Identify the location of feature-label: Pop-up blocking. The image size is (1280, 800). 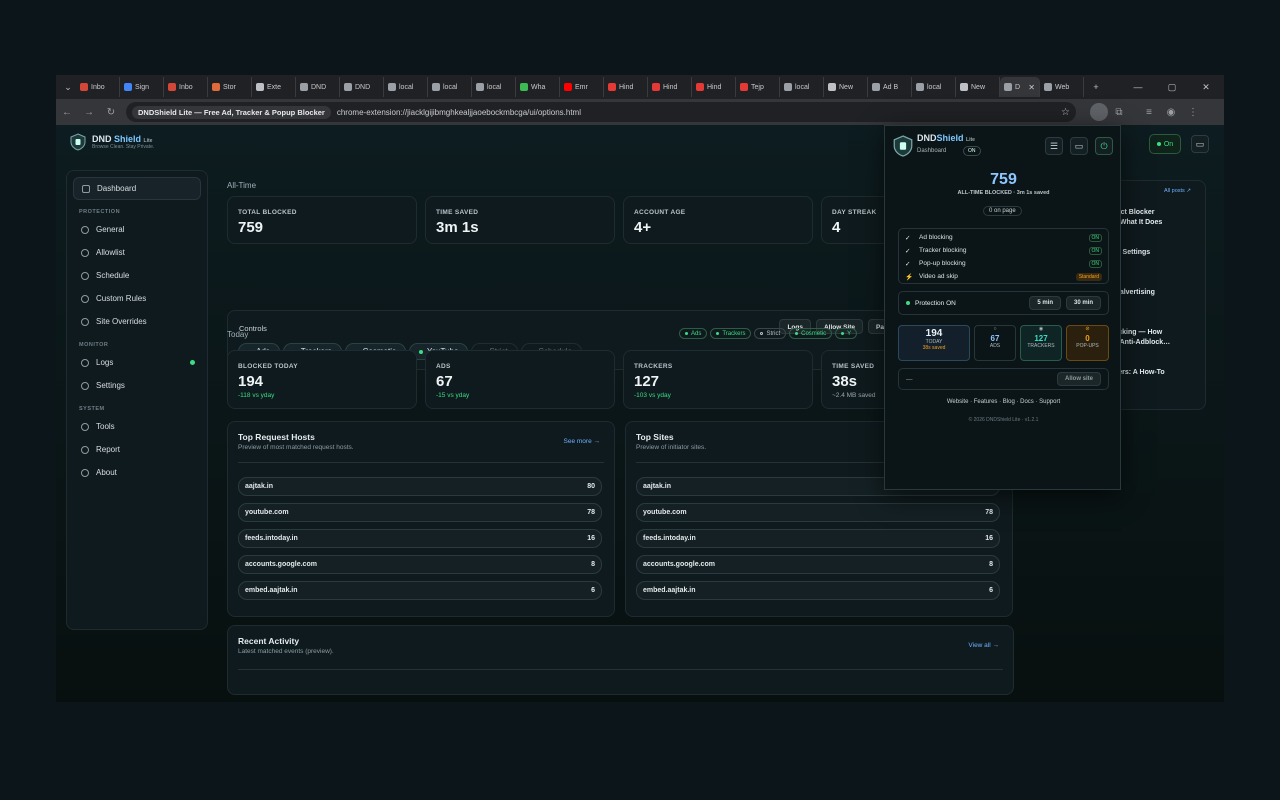
(942, 263).